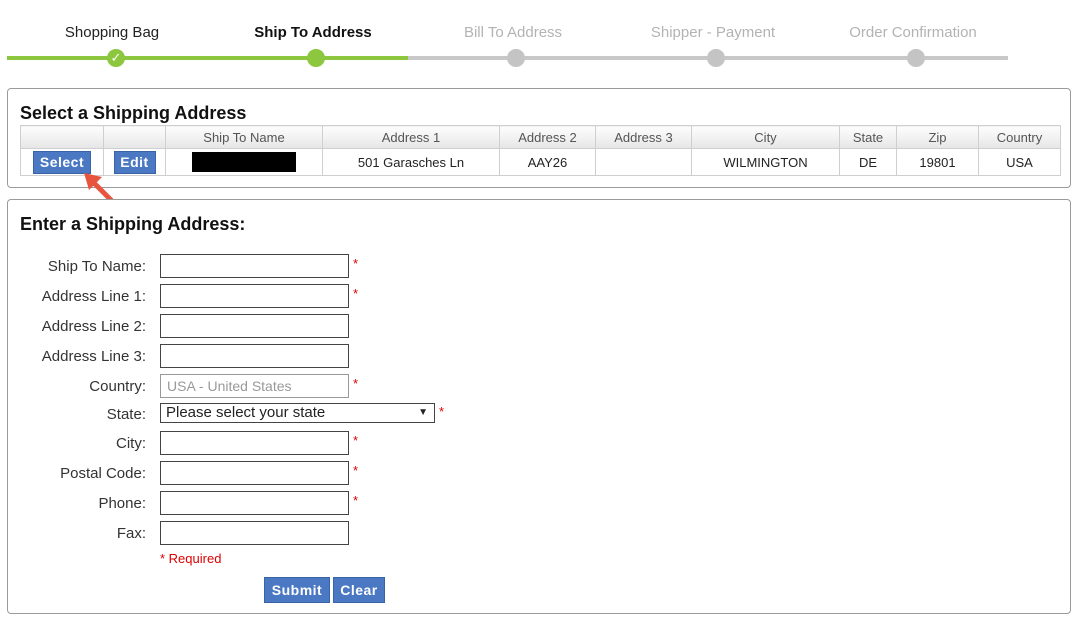 The width and height of the screenshot is (1079, 620). I want to click on phone-row: Phone: *, so click(258, 503).